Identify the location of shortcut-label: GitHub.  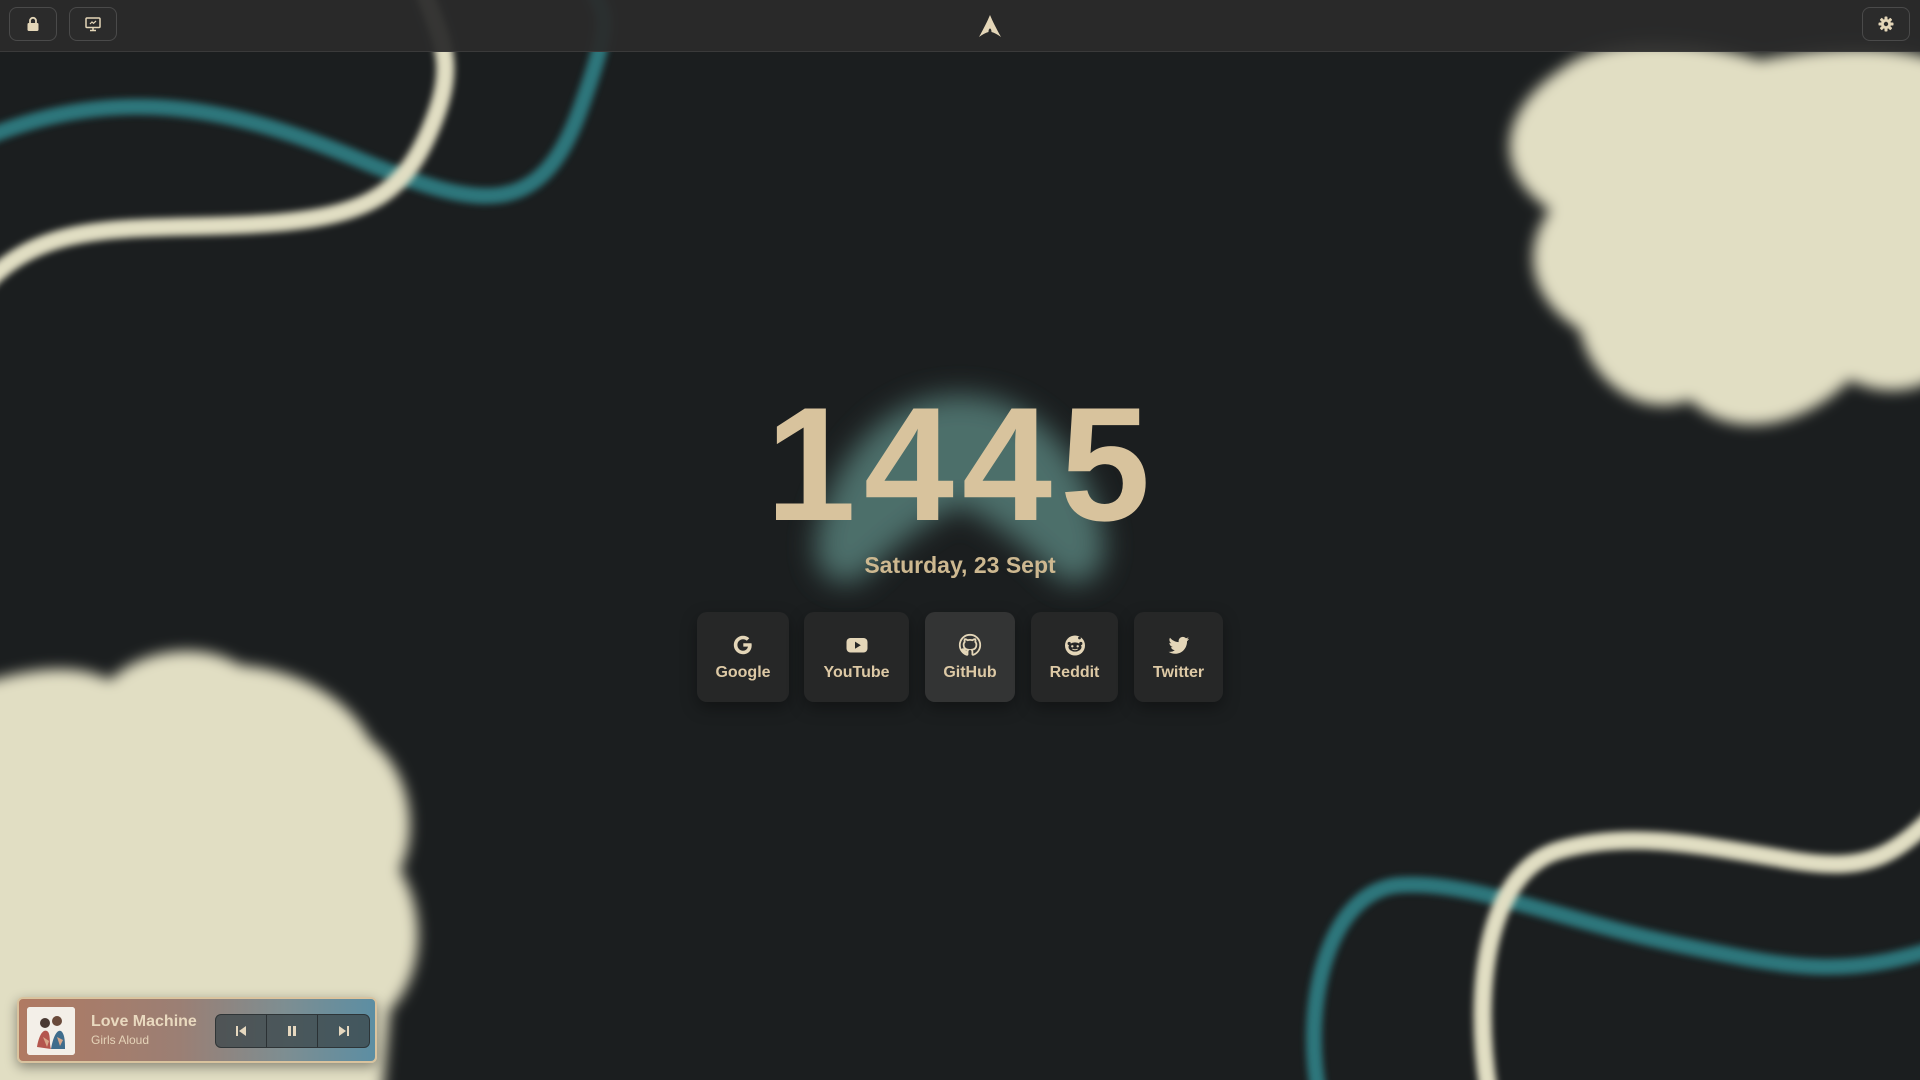
(970, 672).